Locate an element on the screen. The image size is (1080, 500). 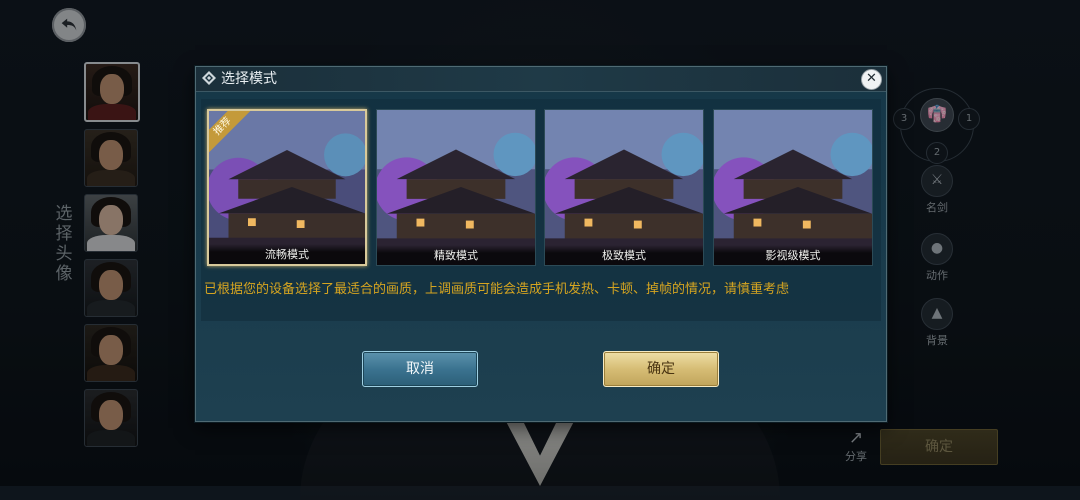
mode-label: 极致模式 is located at coordinates (624, 255).